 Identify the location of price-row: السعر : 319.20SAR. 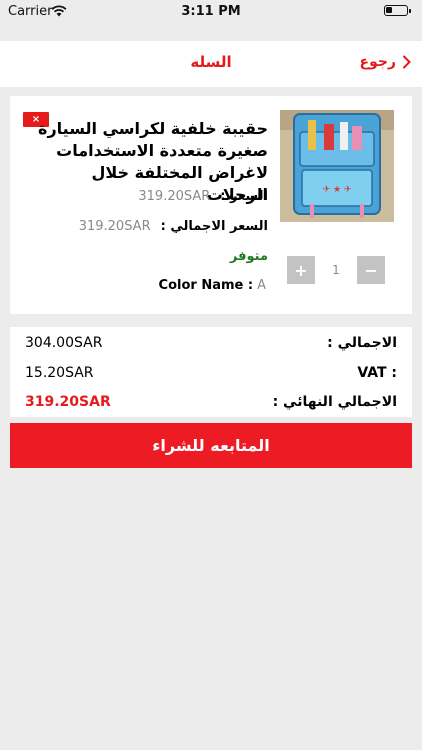
(153, 196).